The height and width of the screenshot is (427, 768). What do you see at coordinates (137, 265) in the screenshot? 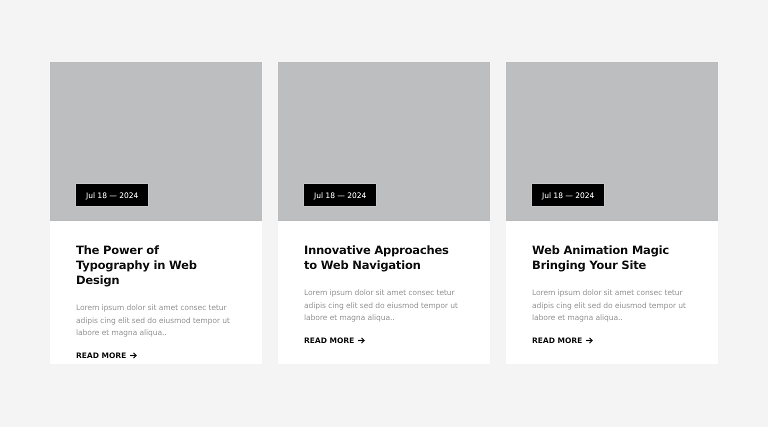
I see `post-title: The Power of Typography in Web Design` at bounding box center [137, 265].